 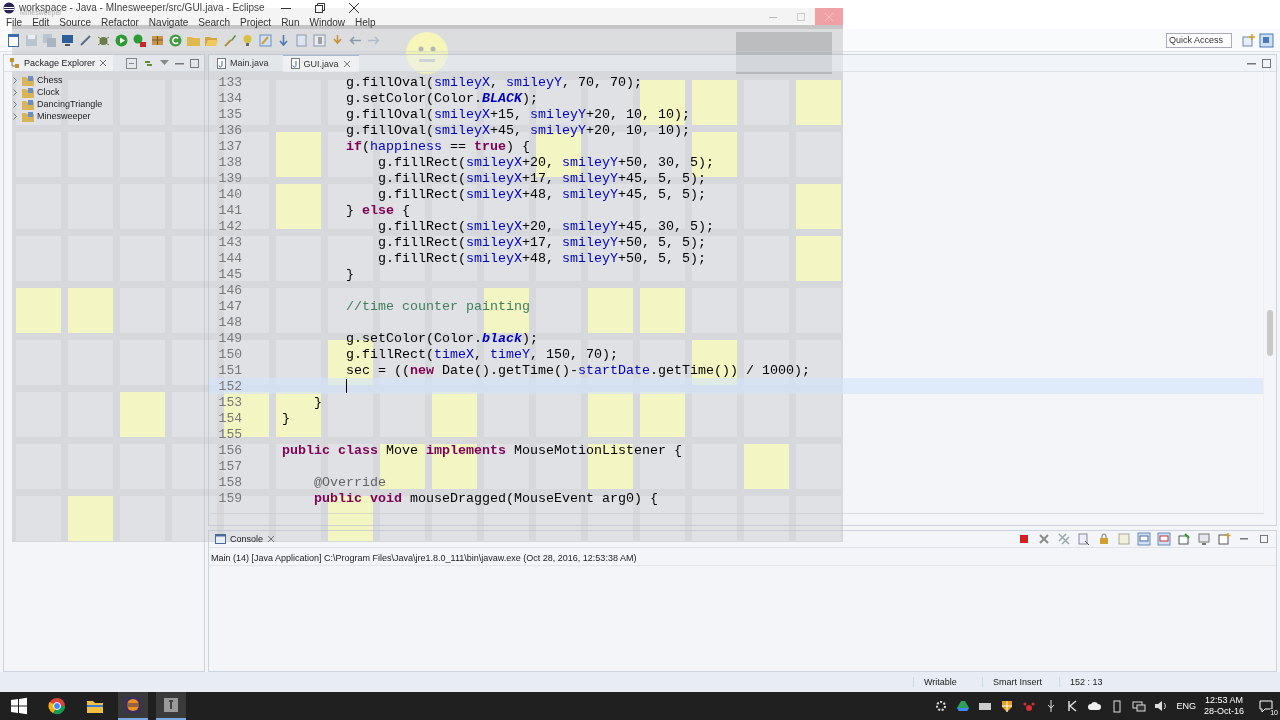 What do you see at coordinates (42, 22) in the screenshot?
I see `menu-item: Edit` at bounding box center [42, 22].